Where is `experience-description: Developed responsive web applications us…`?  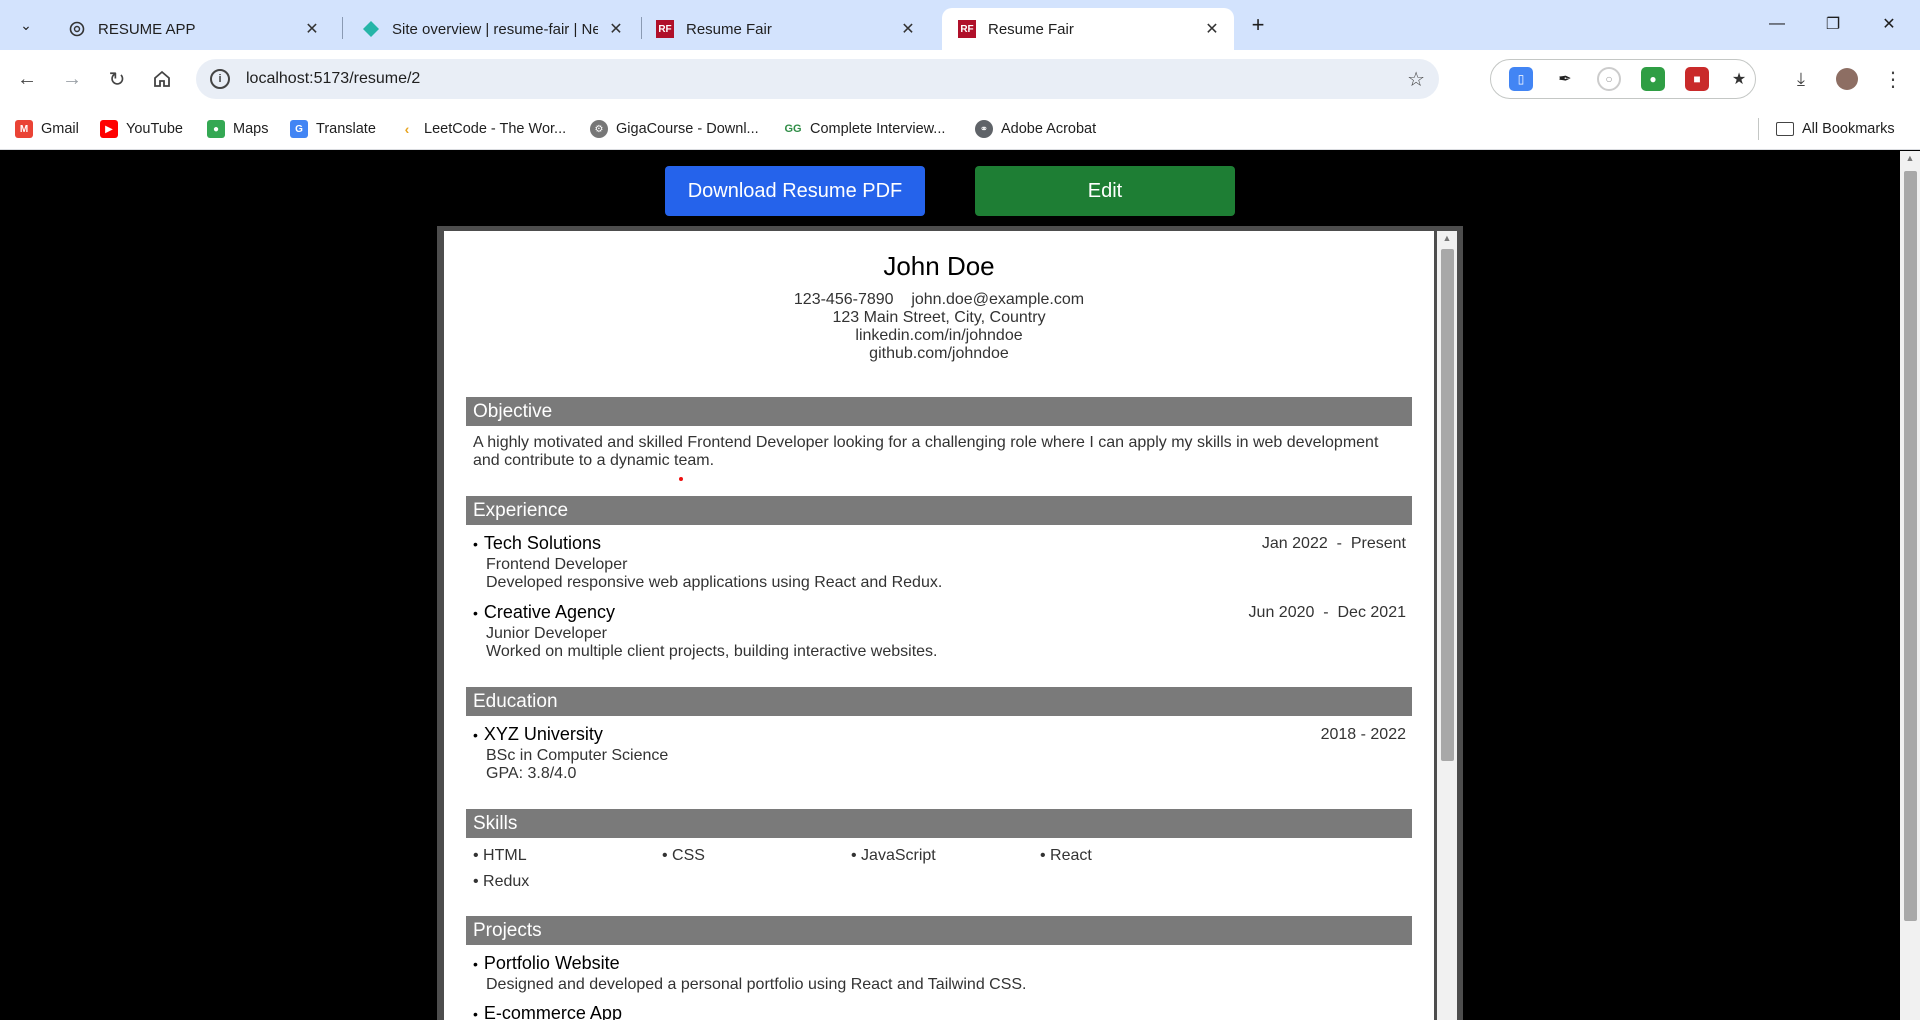 experience-description: Developed responsive web applications us… is located at coordinates (714, 582).